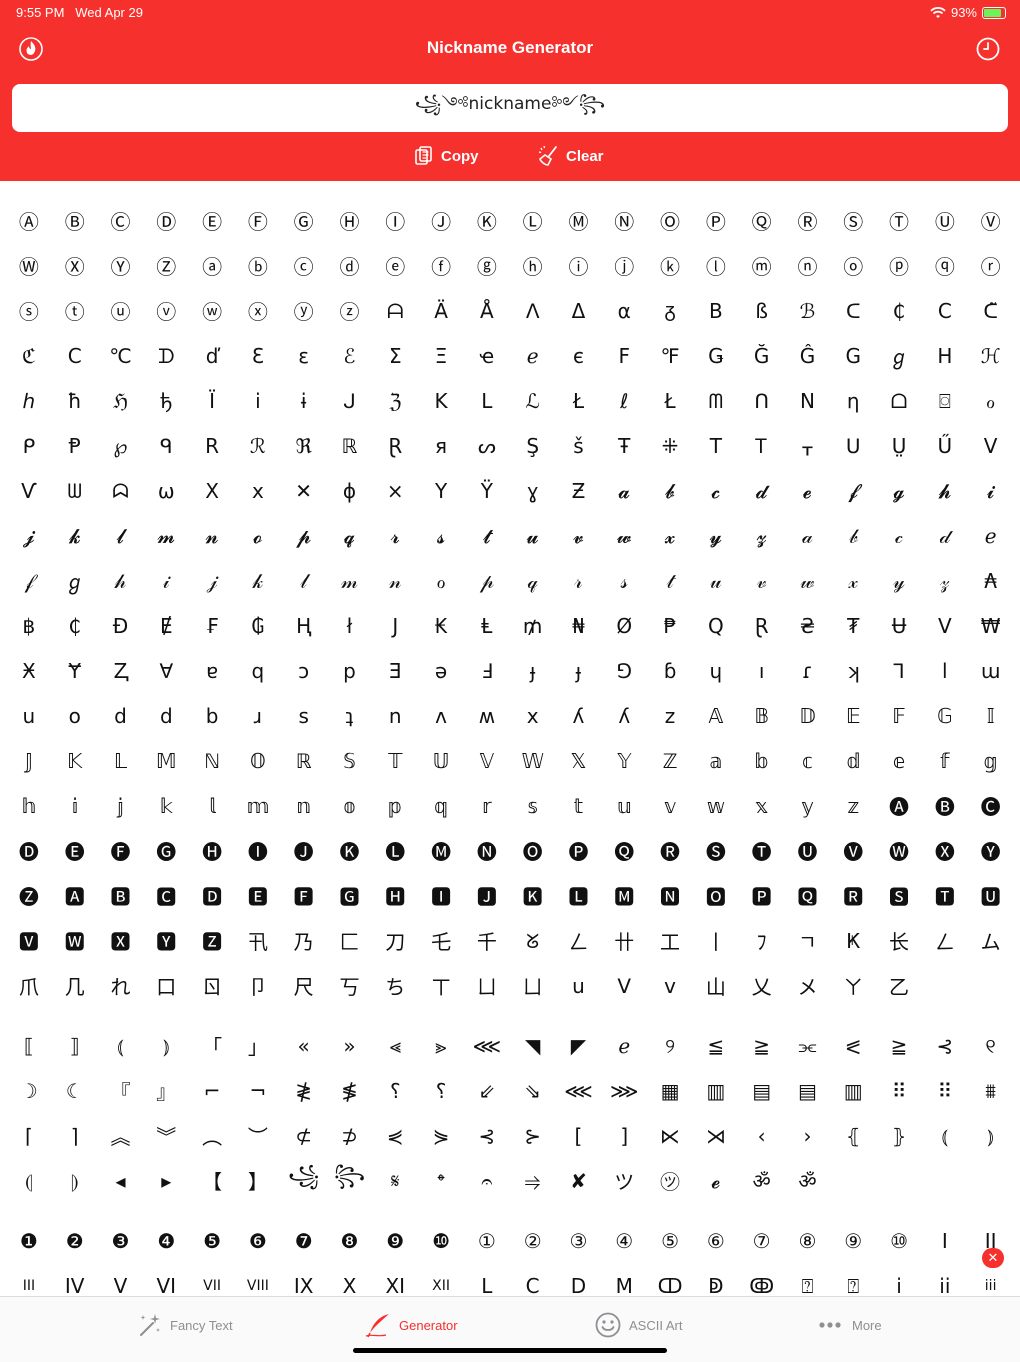 Image resolution: width=1020 pixels, height=1362 pixels. What do you see at coordinates (670, 985) in the screenshot?
I see `symbol-cell: v` at bounding box center [670, 985].